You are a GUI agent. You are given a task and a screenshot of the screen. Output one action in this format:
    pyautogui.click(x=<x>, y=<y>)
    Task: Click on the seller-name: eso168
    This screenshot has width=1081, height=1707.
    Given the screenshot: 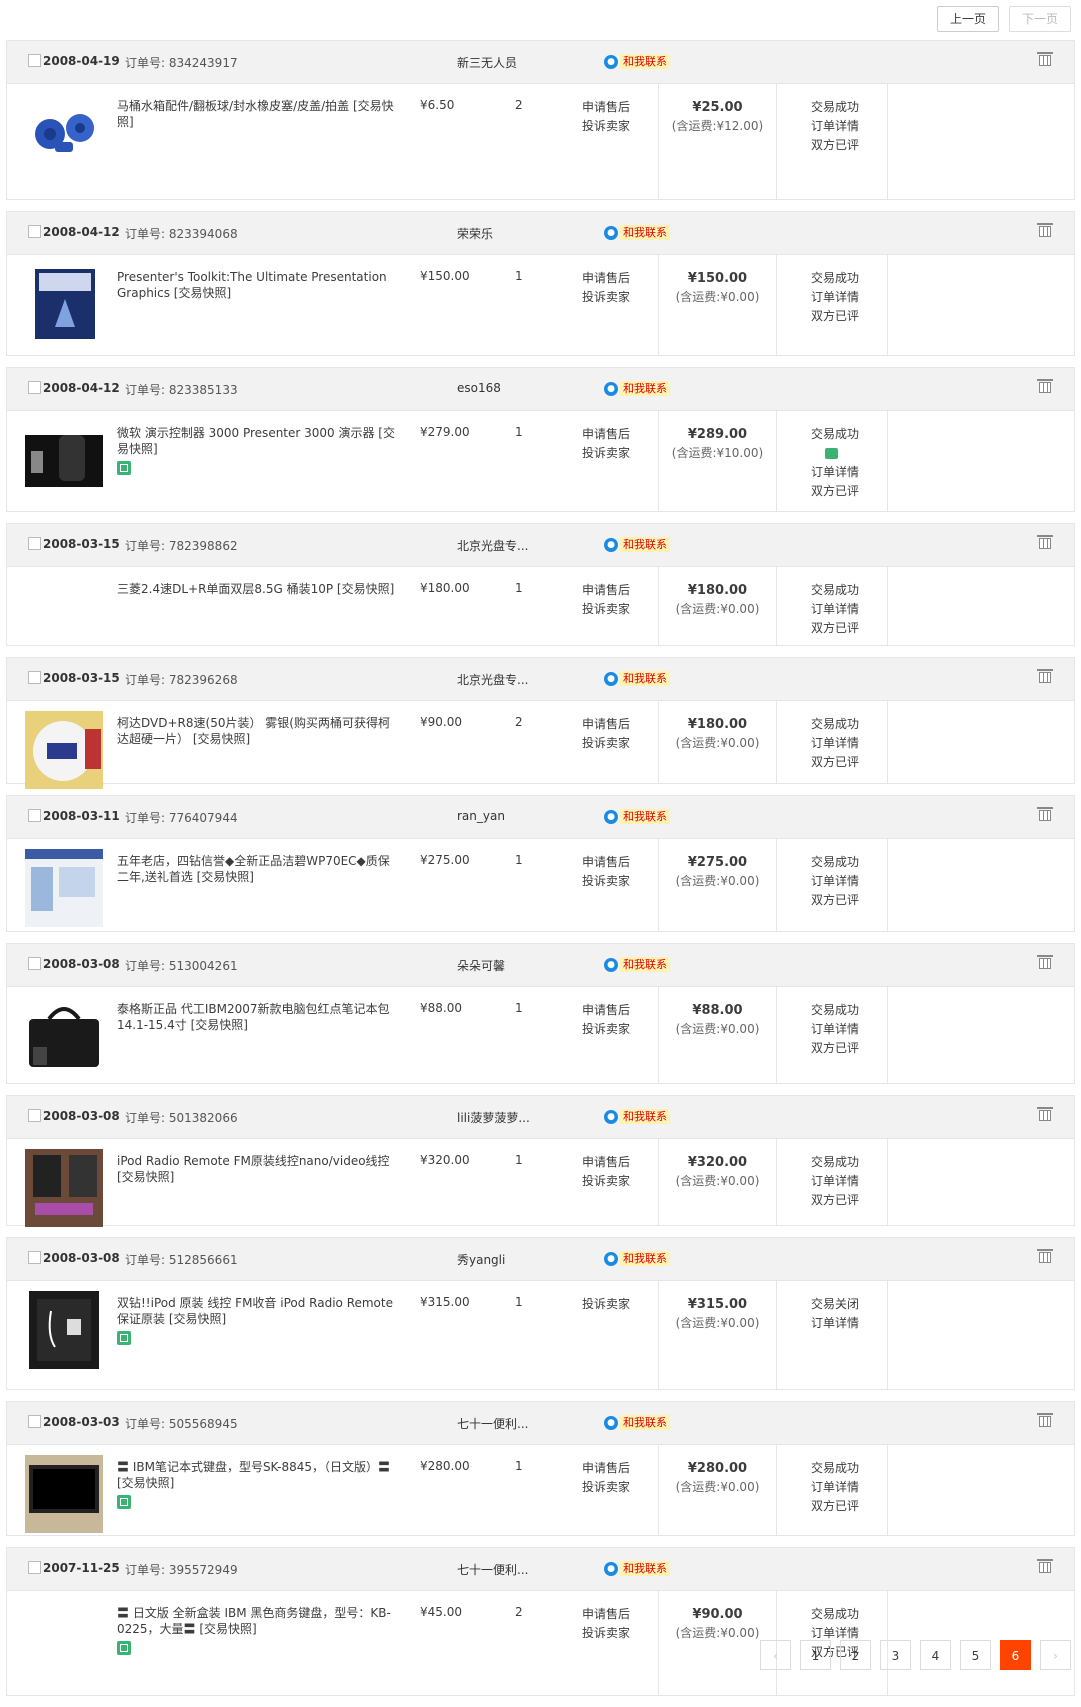 What is the action you would take?
    pyautogui.click(x=479, y=388)
    